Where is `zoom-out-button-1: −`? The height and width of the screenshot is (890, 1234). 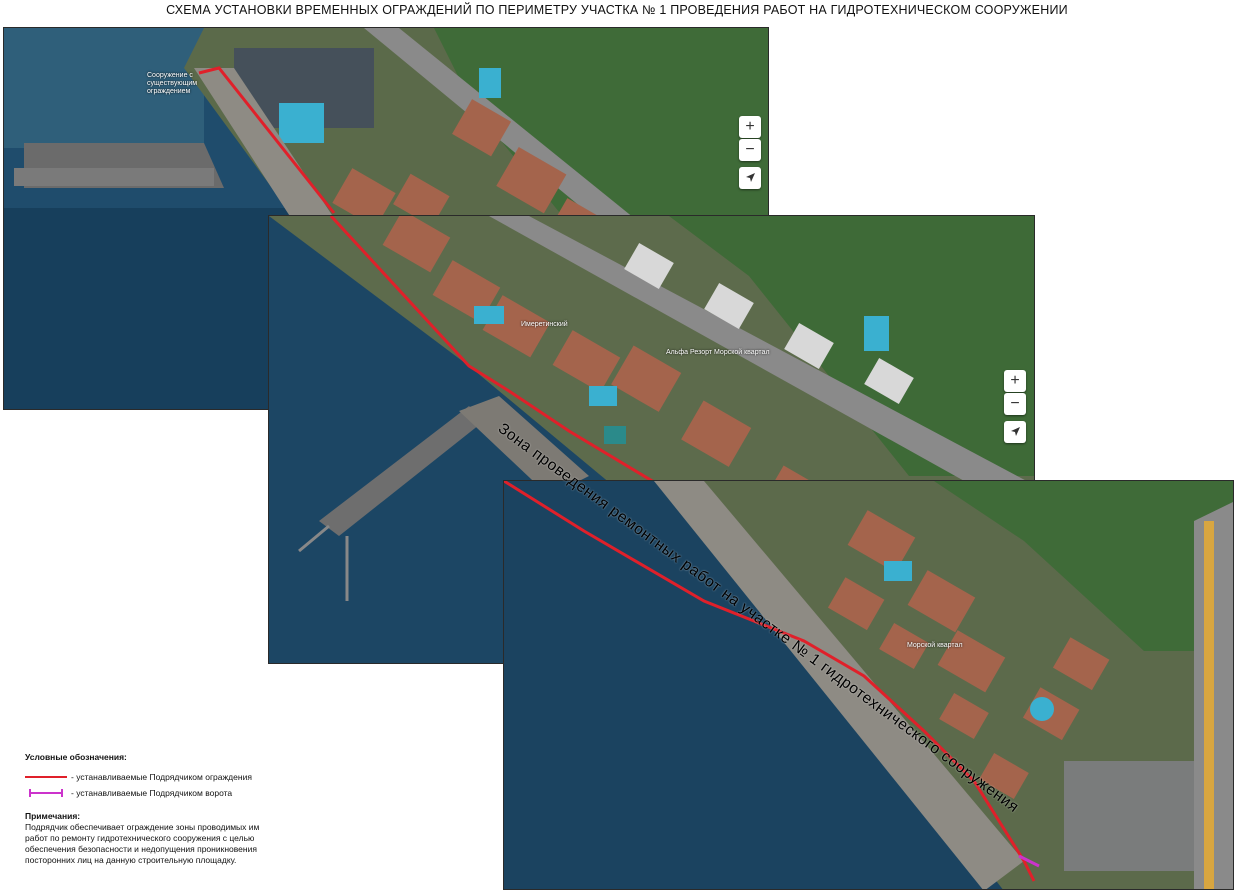 zoom-out-button-1: − is located at coordinates (750, 150).